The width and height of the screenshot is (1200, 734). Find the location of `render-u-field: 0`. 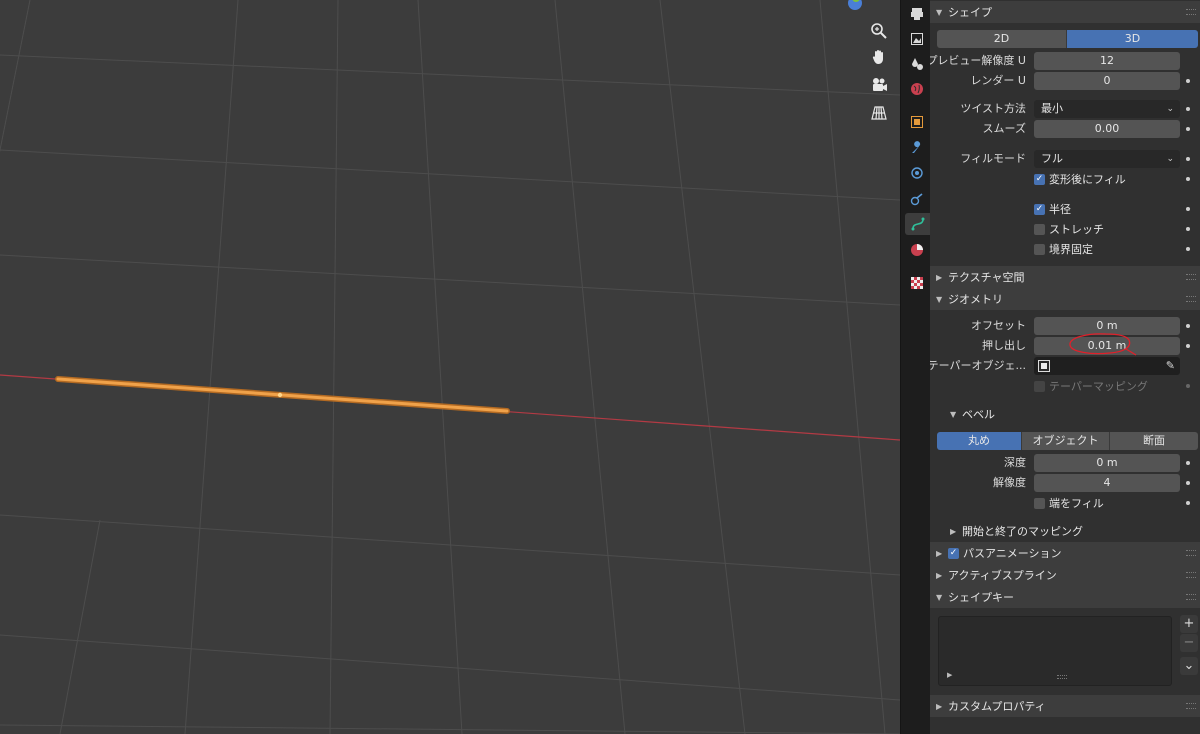

render-u-field: 0 is located at coordinates (1107, 81).